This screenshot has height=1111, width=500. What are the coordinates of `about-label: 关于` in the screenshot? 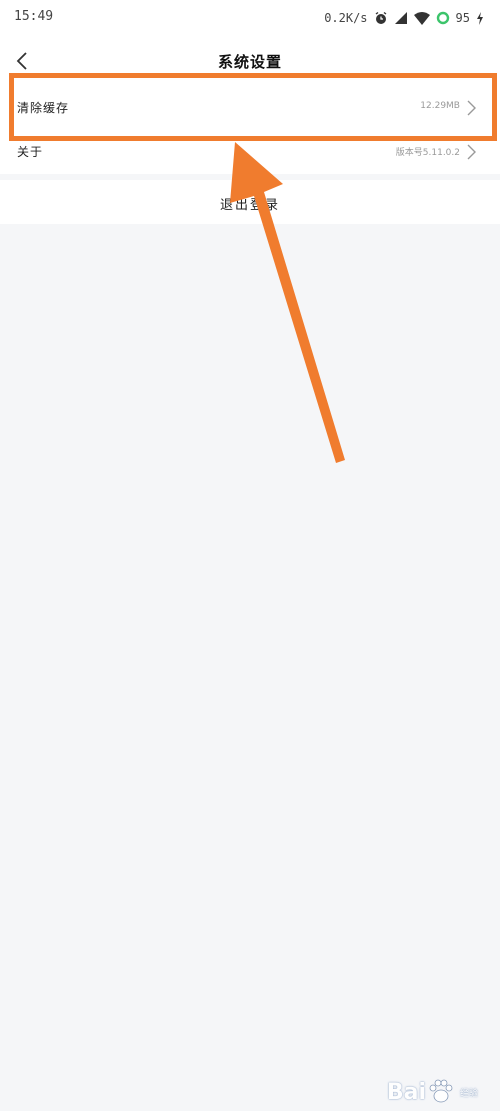 It's located at (30, 152).